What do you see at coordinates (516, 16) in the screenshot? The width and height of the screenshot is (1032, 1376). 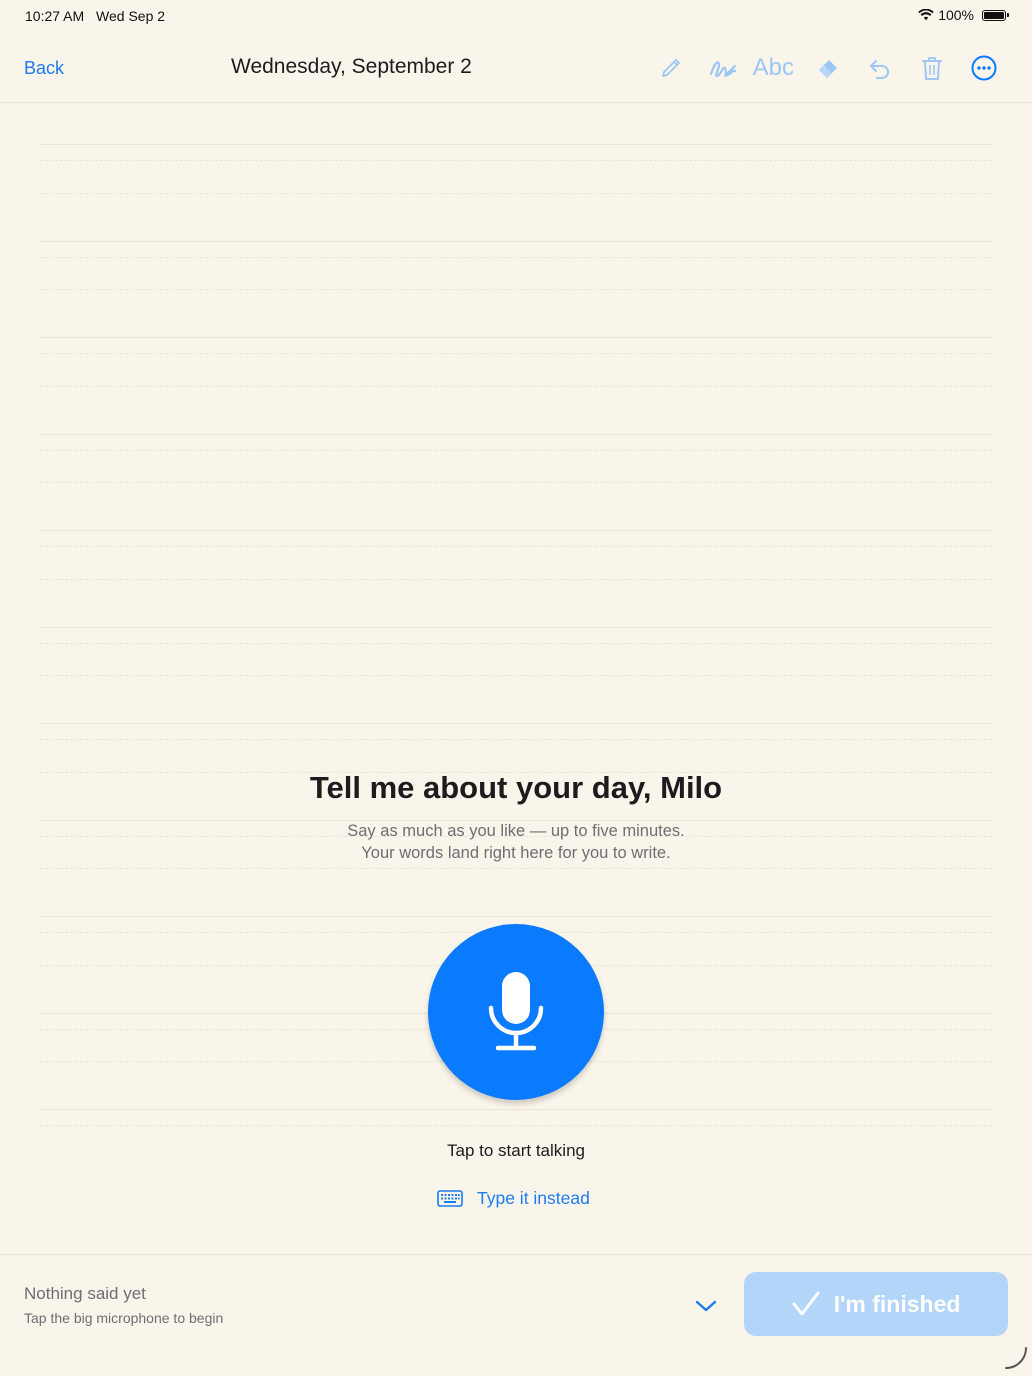 I see `status-bar: 10:27 AM Wed Sep 2 100%` at bounding box center [516, 16].